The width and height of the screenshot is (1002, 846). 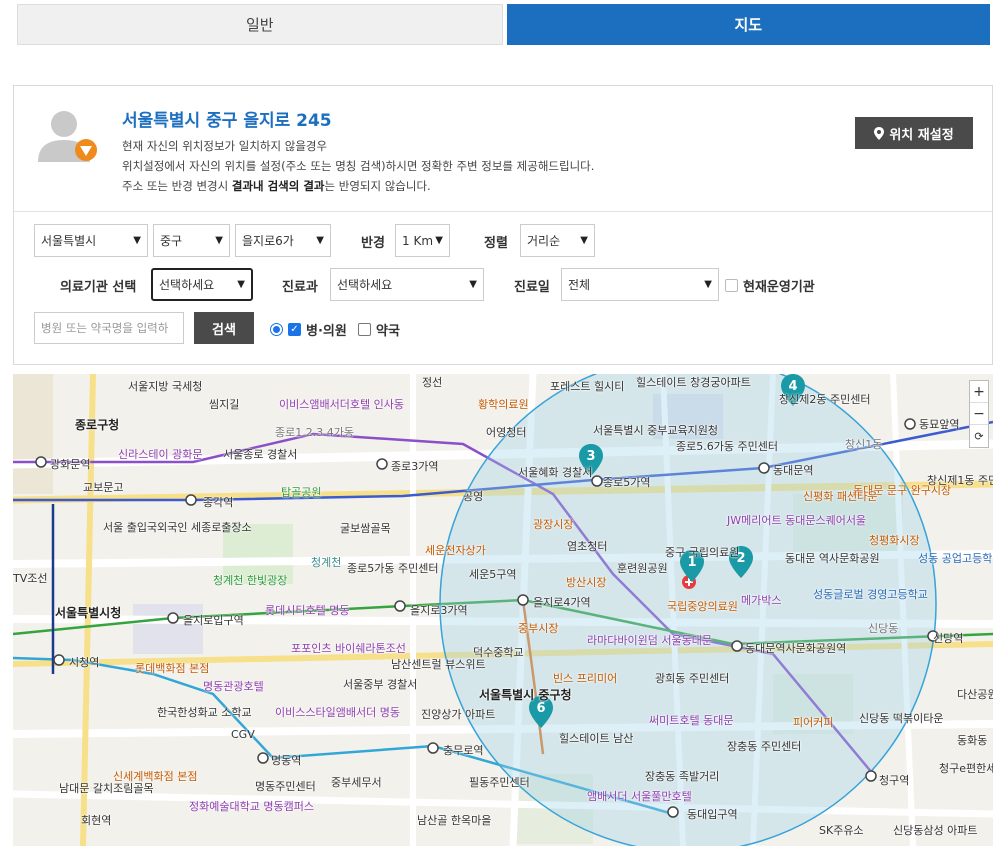 What do you see at coordinates (639, 796) in the screenshot?
I see `map-label: 앰배서더 서울풀만호텔` at bounding box center [639, 796].